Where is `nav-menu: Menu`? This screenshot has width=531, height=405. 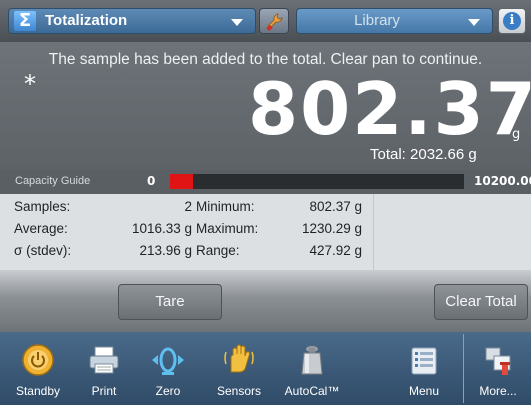 nav-menu: Menu is located at coordinates (424, 368).